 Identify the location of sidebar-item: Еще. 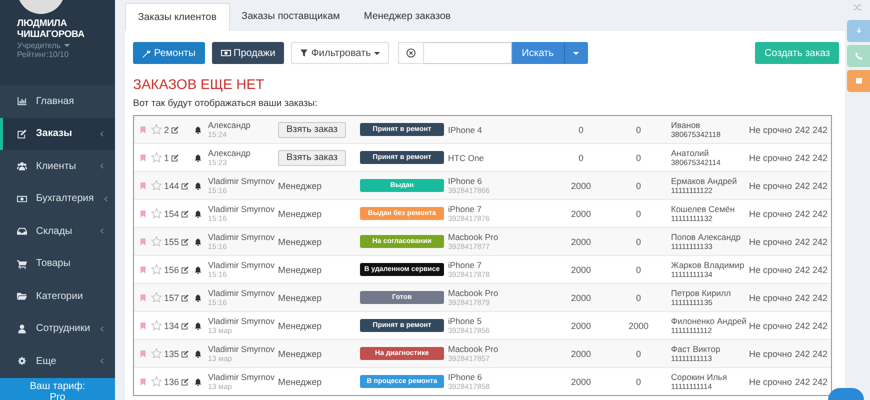
(57, 361).